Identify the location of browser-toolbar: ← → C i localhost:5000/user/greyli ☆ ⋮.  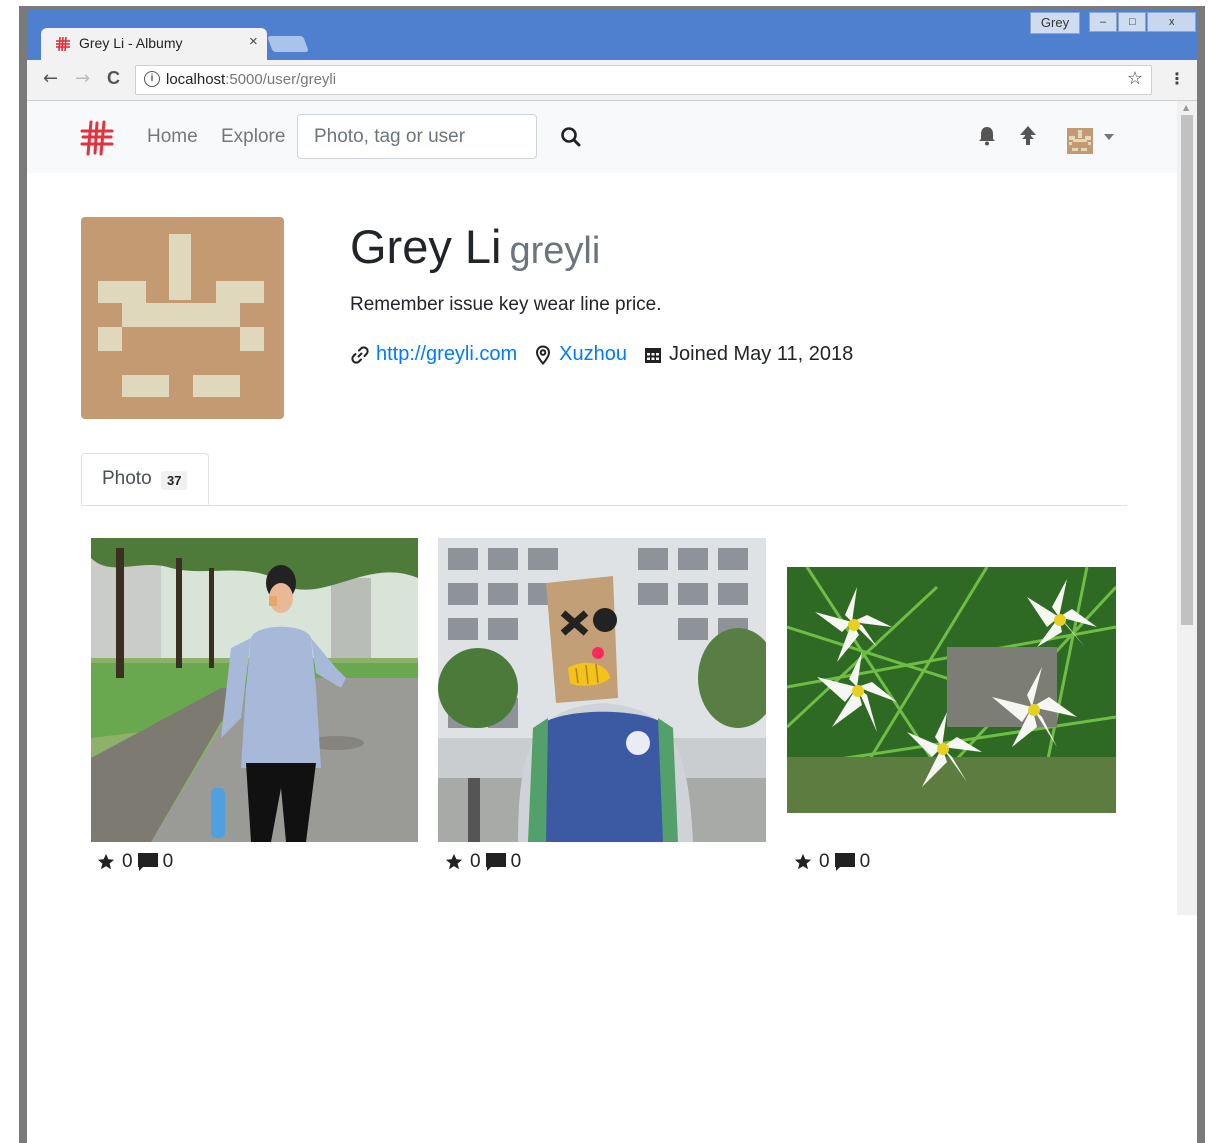
(612, 80).